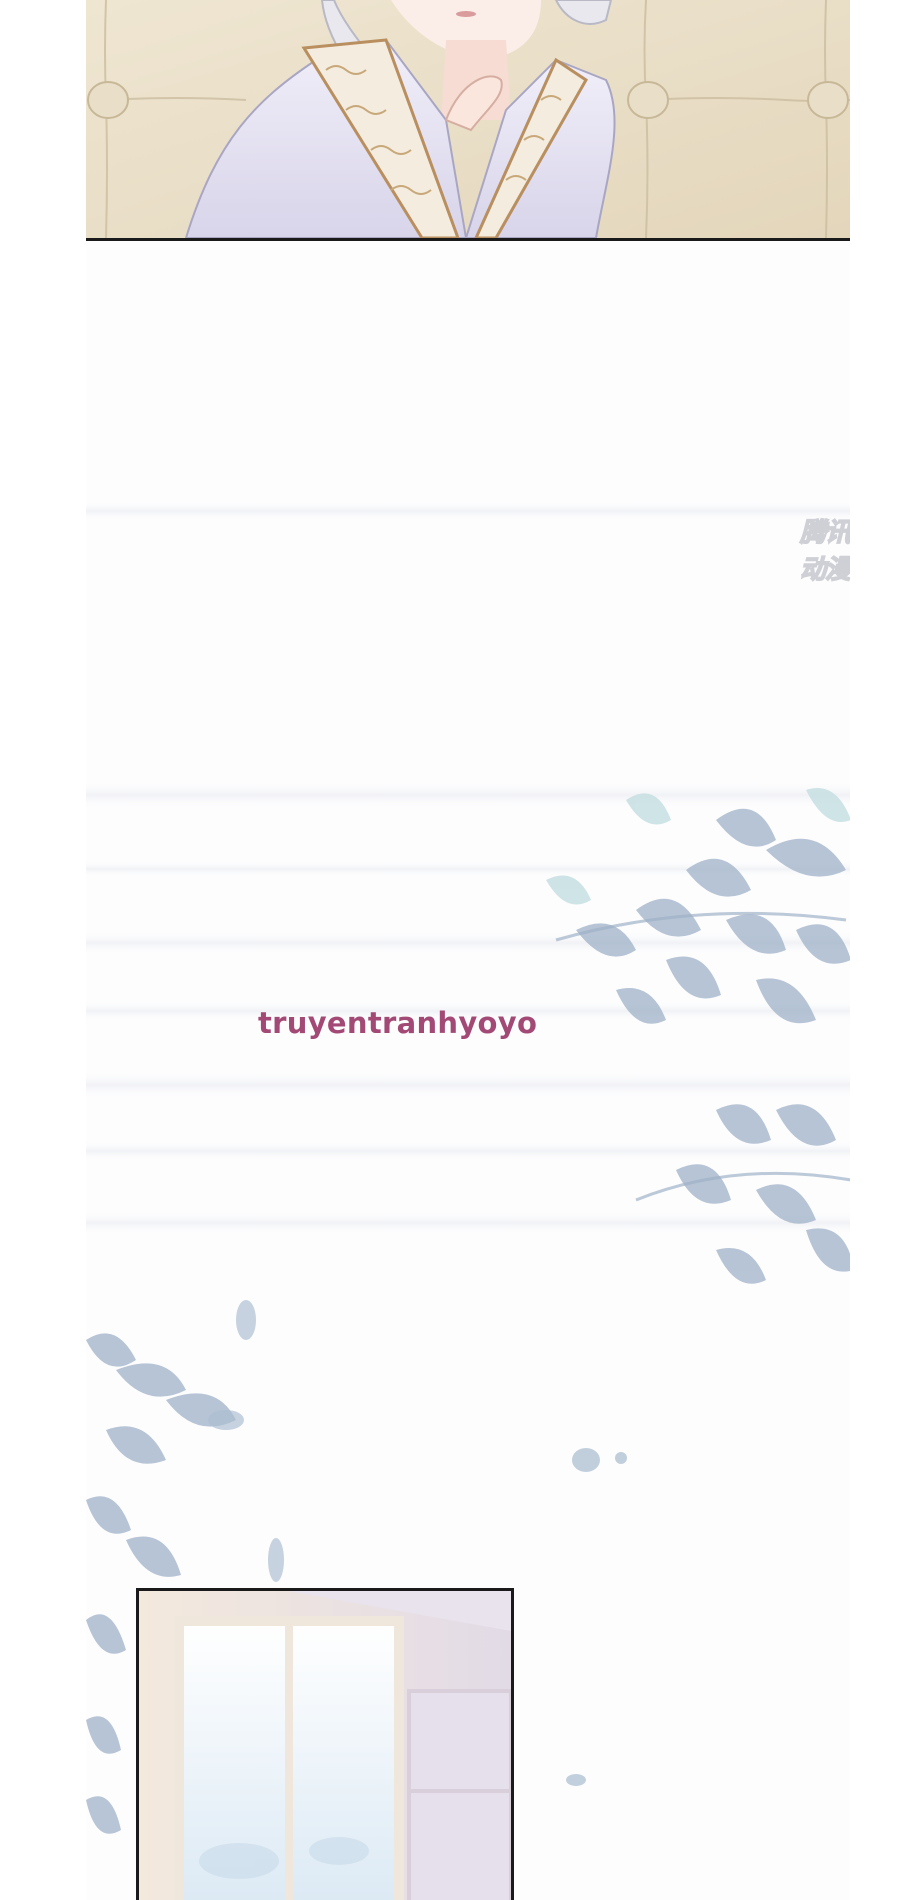  I want to click on window-illustration, so click(325, 1745).